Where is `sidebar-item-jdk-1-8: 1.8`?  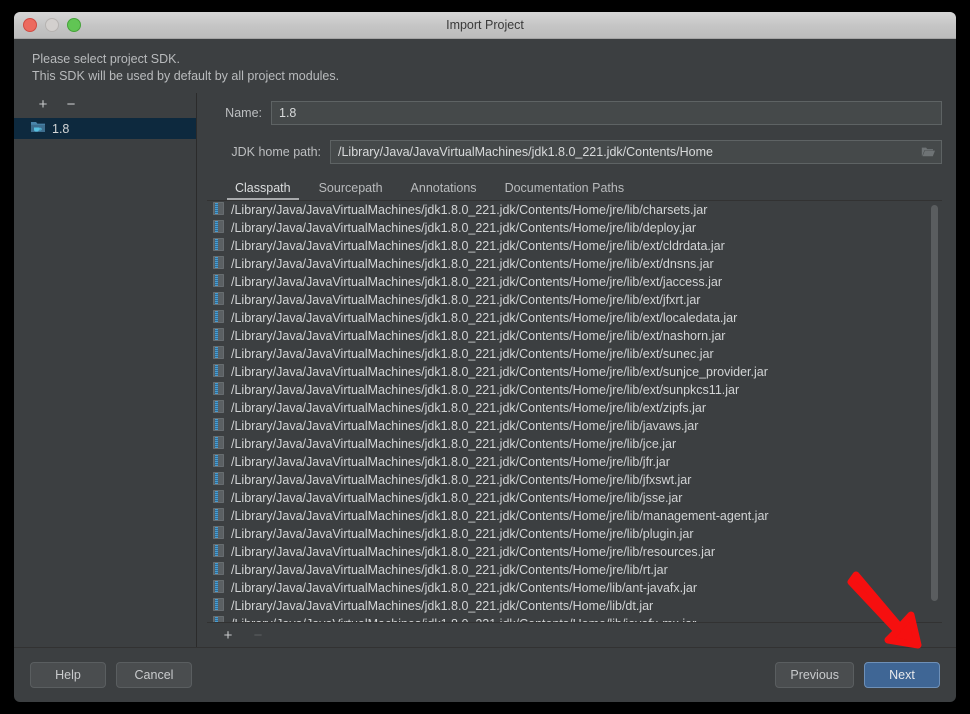
sidebar-item-jdk-1-8: 1.8 is located at coordinates (105, 128).